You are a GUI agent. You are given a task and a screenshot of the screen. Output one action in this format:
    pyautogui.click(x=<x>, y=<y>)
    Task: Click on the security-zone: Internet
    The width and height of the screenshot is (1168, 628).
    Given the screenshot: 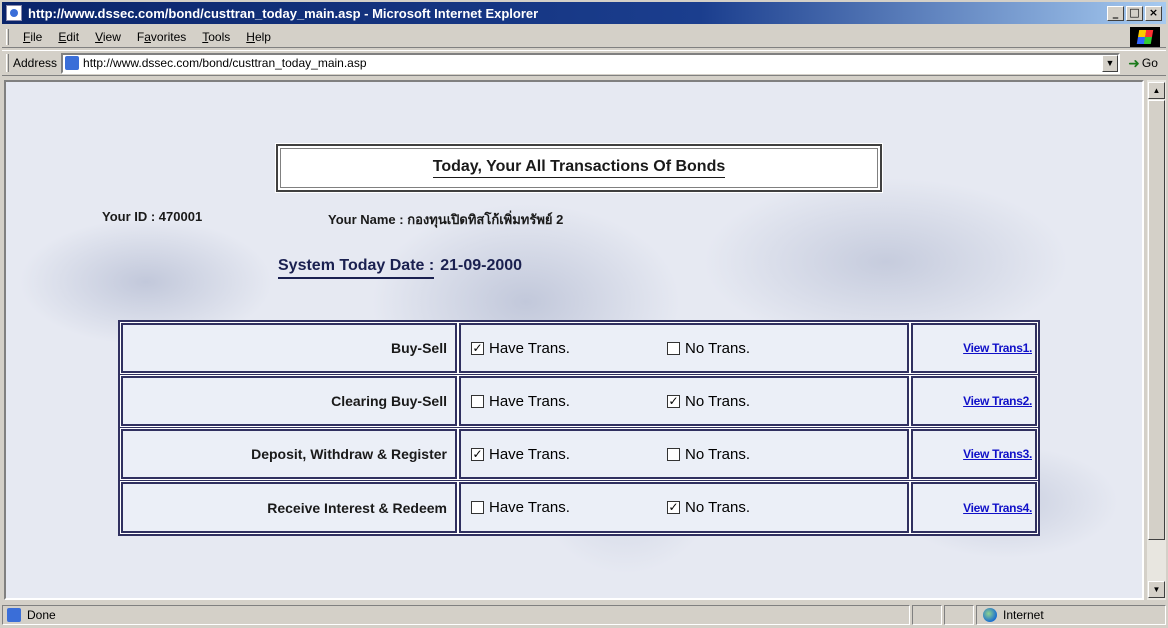 What is the action you would take?
    pyautogui.click(x=1071, y=615)
    